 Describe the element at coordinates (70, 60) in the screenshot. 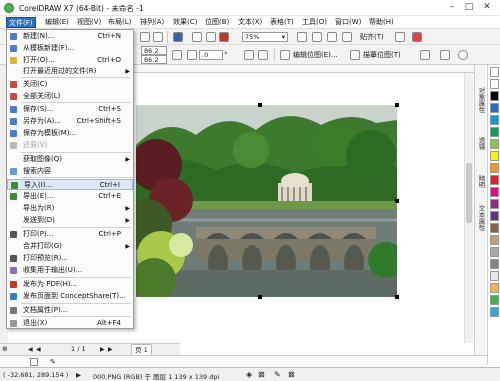

I see `file-menu-item: 打开(O)... Ctrl+O` at that location.